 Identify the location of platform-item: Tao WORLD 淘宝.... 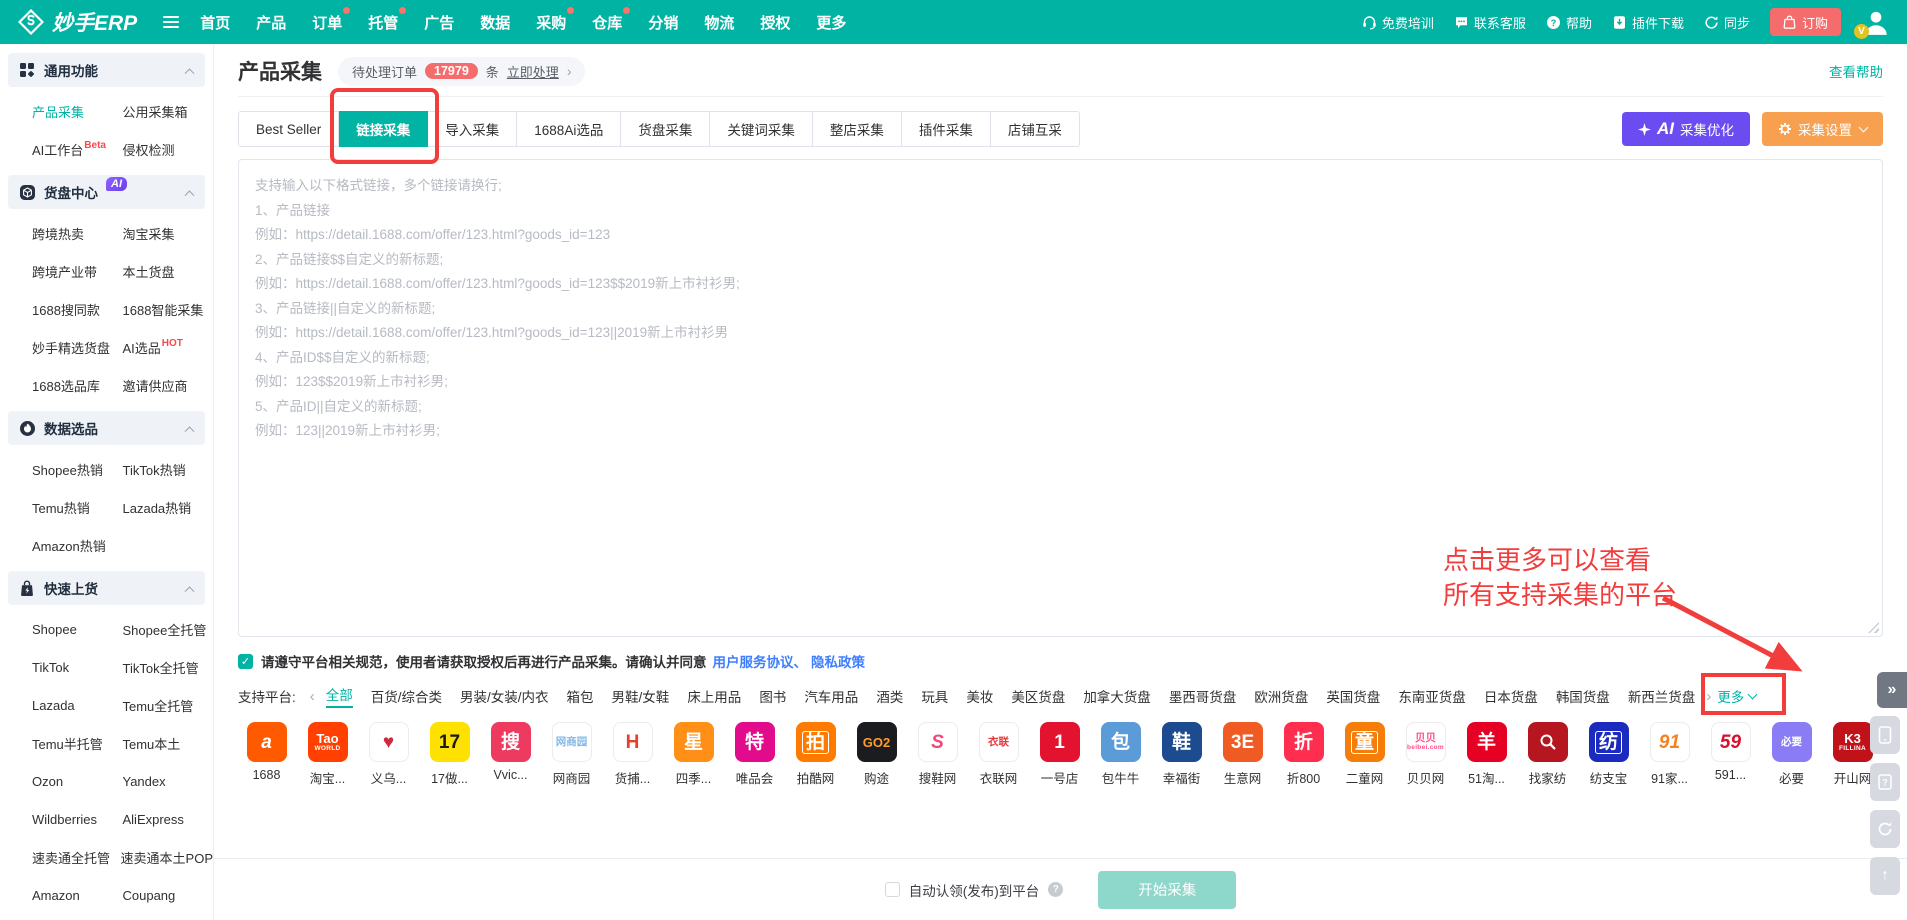
(327, 754).